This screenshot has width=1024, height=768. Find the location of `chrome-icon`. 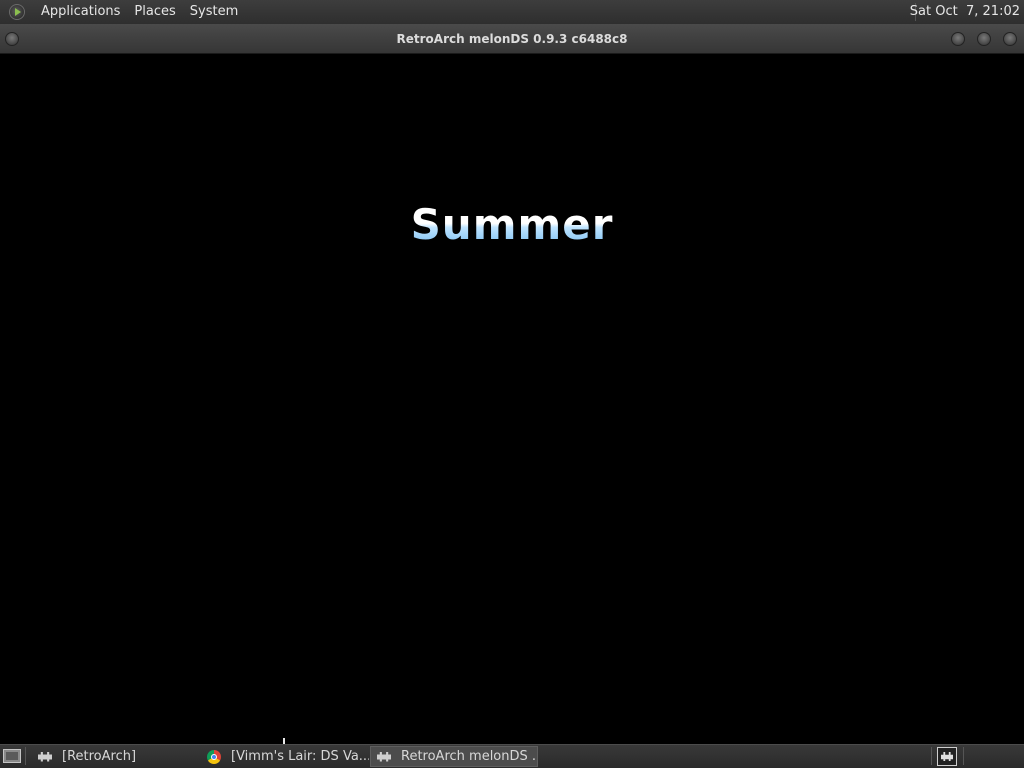

chrome-icon is located at coordinates (214, 756).